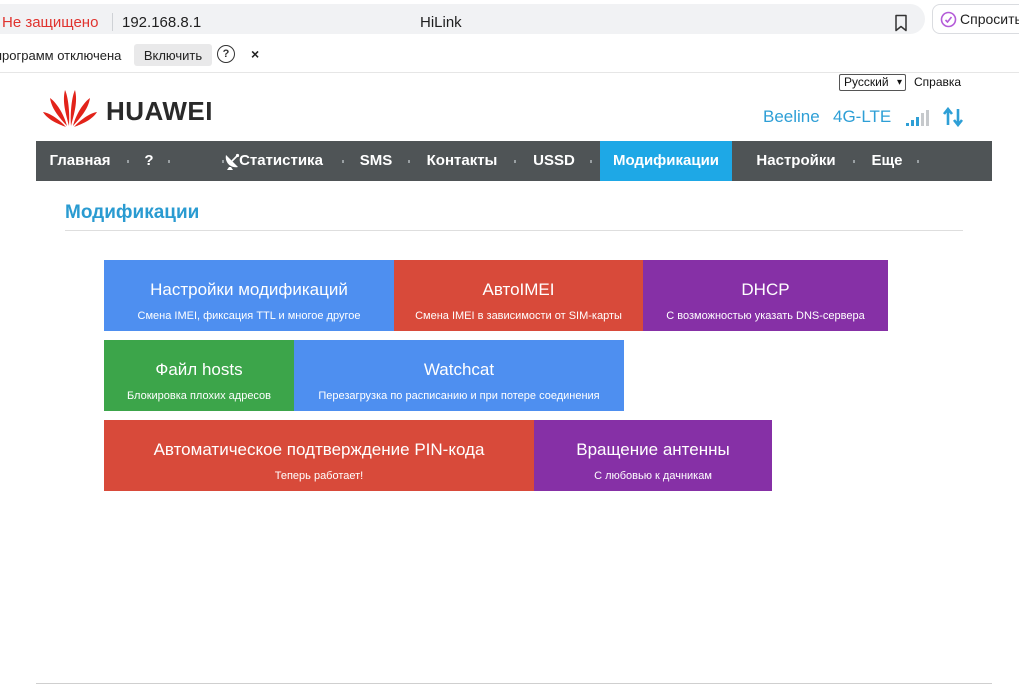 The width and height of the screenshot is (1019, 692). What do you see at coordinates (61, 55) in the screenshot?
I see `plugin-message: программ отключена` at bounding box center [61, 55].